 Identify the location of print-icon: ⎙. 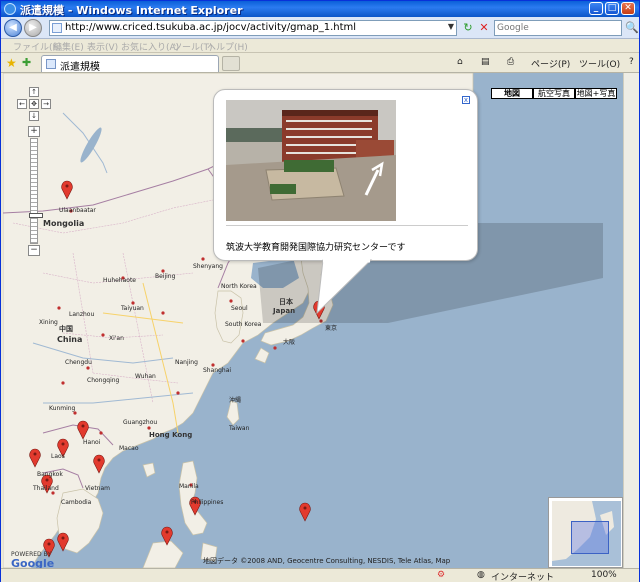
(510, 62).